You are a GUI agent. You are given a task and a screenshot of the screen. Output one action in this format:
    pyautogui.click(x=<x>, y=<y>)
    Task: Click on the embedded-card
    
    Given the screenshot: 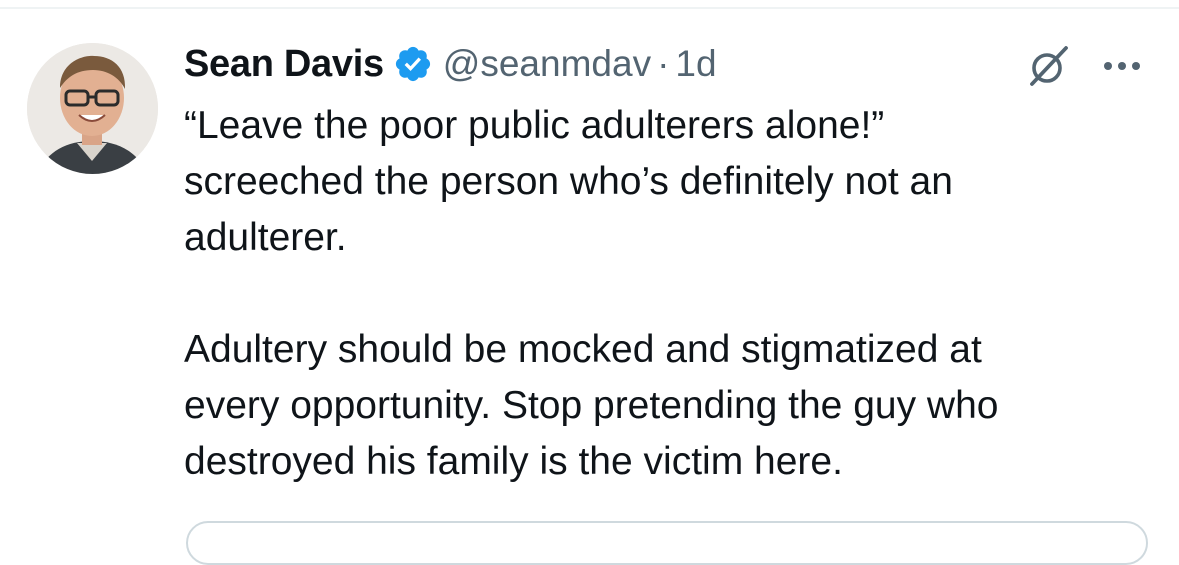 What is the action you would take?
    pyautogui.click(x=667, y=543)
    